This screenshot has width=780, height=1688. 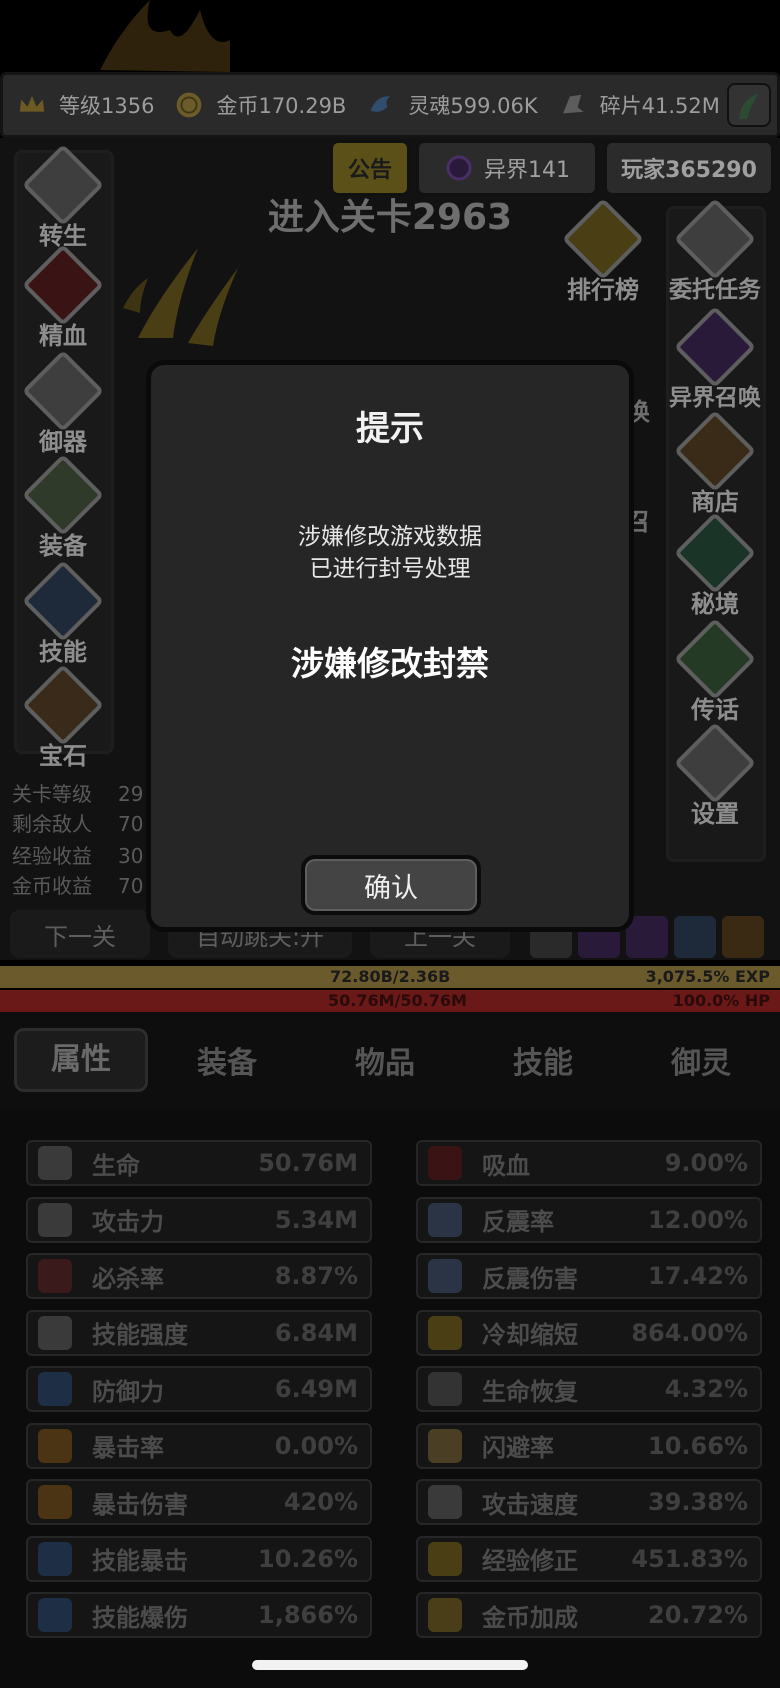 What do you see at coordinates (63, 705) in the screenshot?
I see `gem-icon` at bounding box center [63, 705].